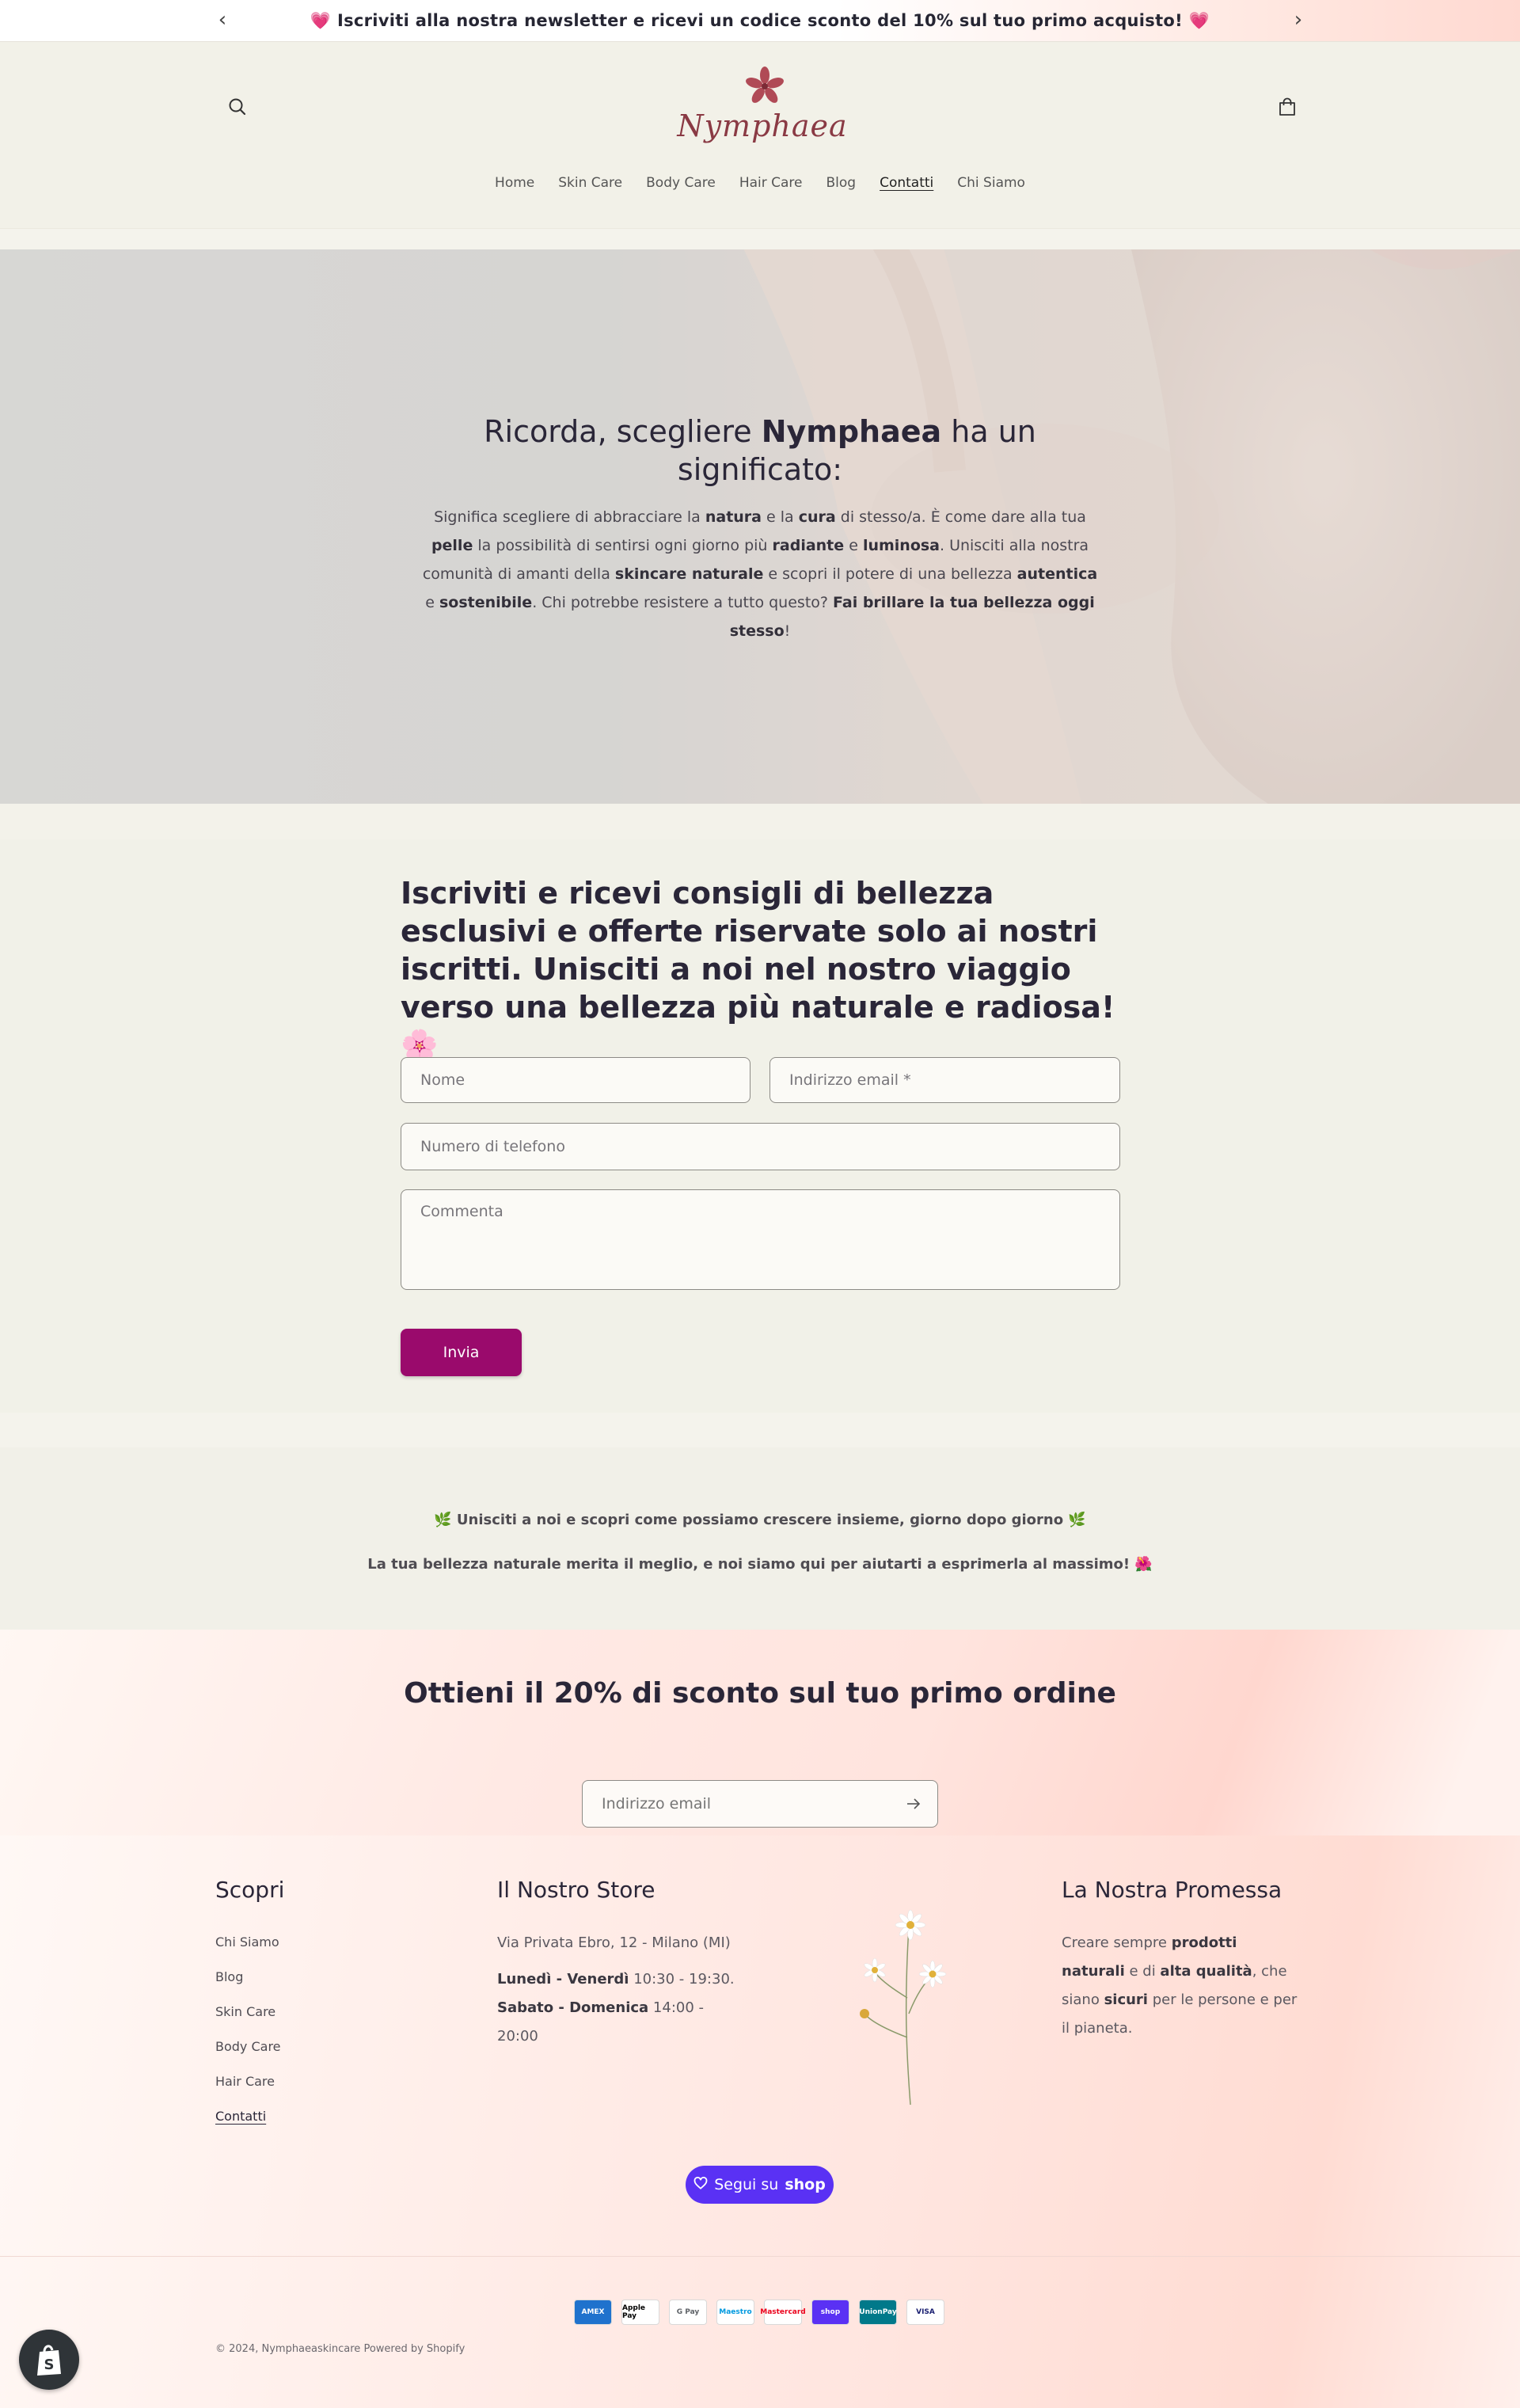  Describe the element at coordinates (901, 545) in the screenshot. I see `hero-text-segment: luminosa` at that location.